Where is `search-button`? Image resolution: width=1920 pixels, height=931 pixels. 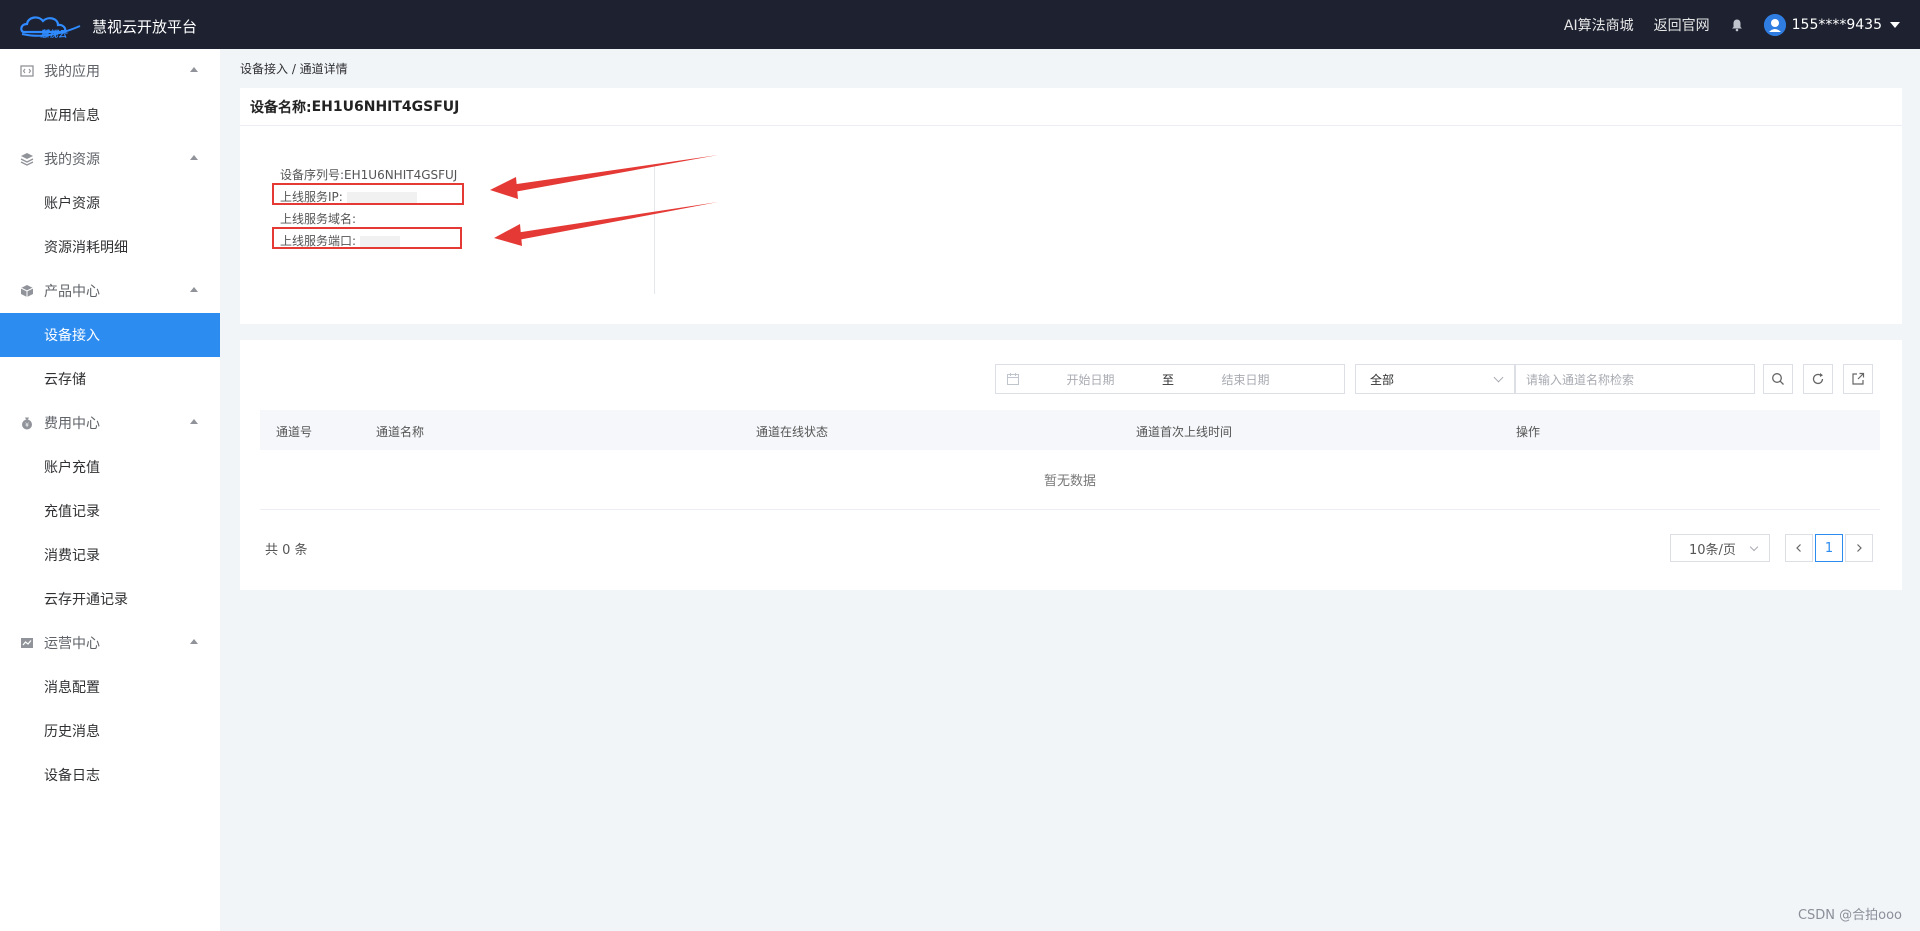
search-button is located at coordinates (1778, 379).